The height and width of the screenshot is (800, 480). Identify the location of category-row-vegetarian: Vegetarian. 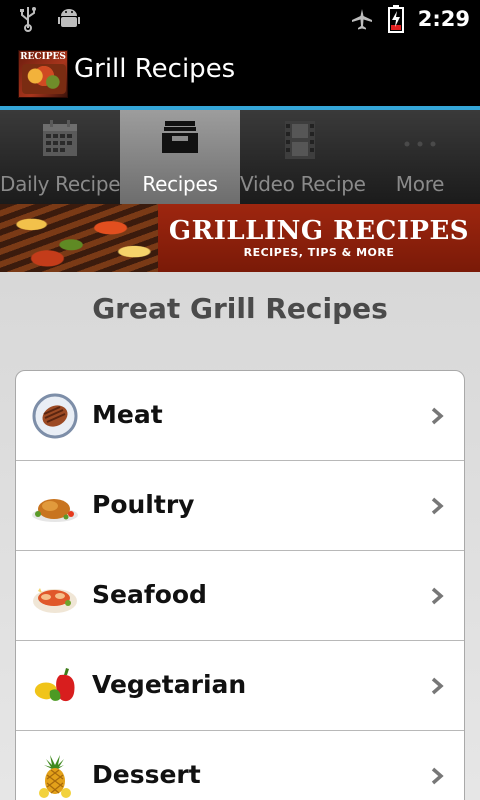
(240, 686).